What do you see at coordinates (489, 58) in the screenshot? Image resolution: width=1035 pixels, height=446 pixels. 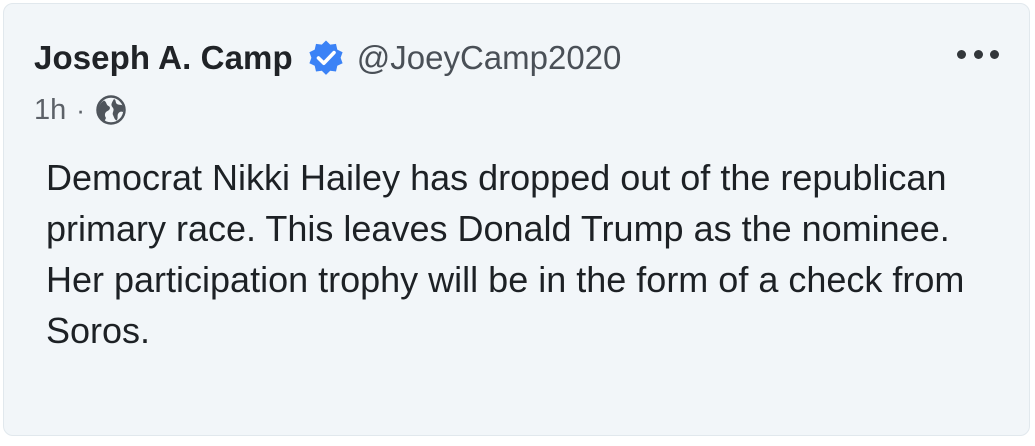 I see `author-handle: @JoeyCamp2020` at bounding box center [489, 58].